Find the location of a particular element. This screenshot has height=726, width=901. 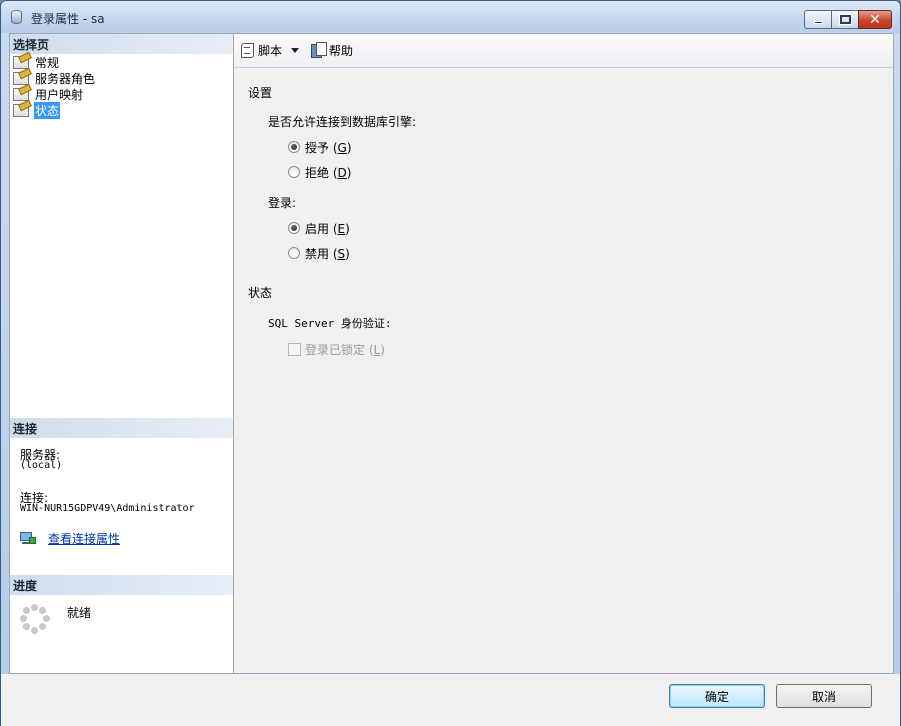

title-bar: 登录属性 - sa ✕ is located at coordinates (450, 17).